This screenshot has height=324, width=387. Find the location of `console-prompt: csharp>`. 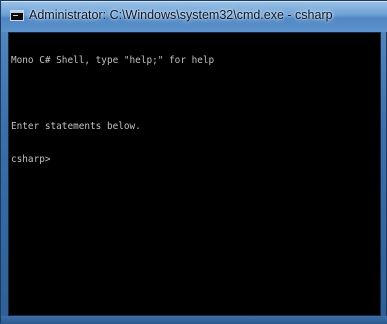

console-prompt: csharp> is located at coordinates (112, 159).